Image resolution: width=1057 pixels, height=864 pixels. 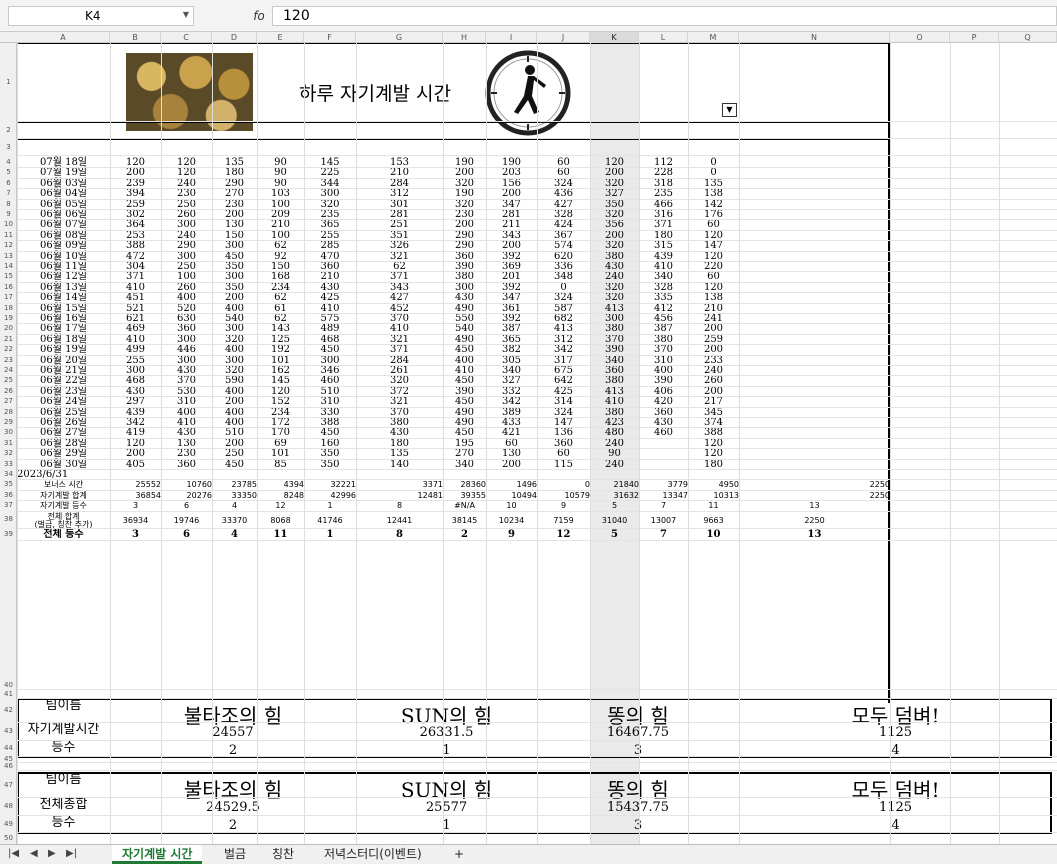 I want to click on total-rank-cell: 8, so click(x=399, y=534).